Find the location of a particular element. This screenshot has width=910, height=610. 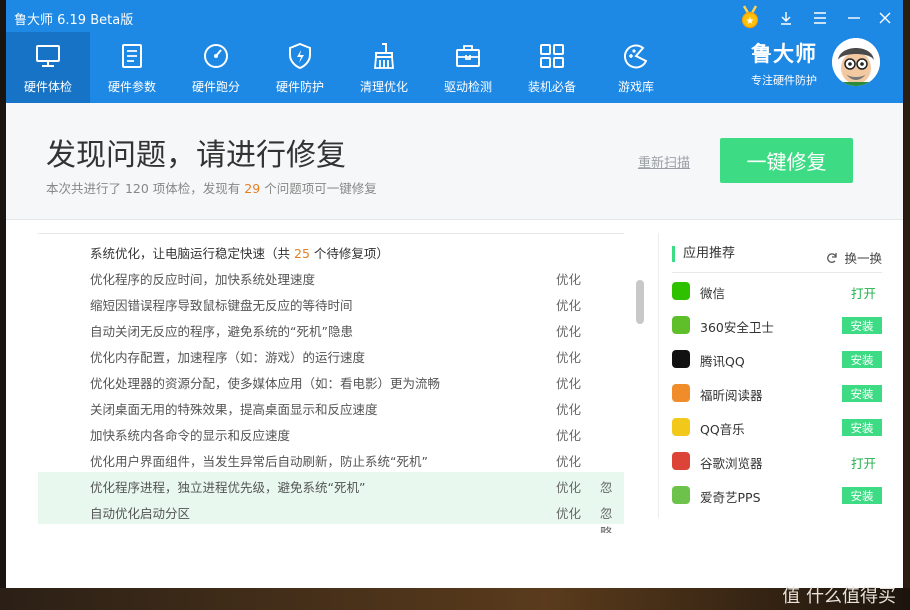

360-icon is located at coordinates (681, 325).